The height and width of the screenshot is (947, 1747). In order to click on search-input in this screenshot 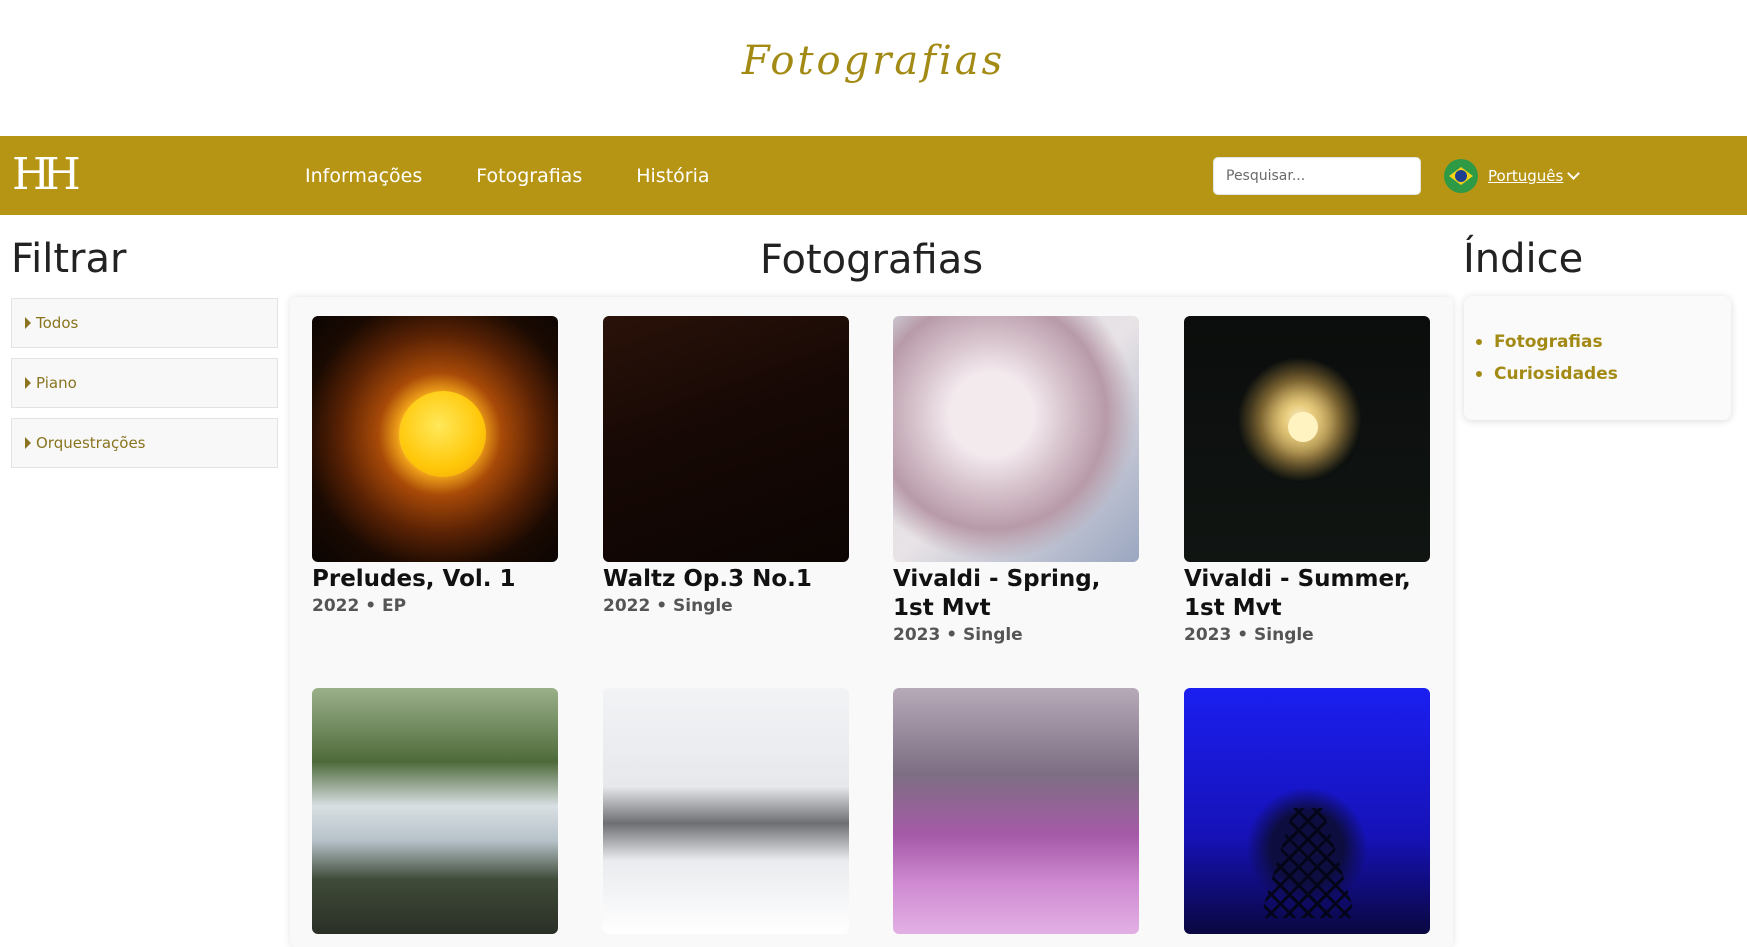, I will do `click(1317, 176)`.